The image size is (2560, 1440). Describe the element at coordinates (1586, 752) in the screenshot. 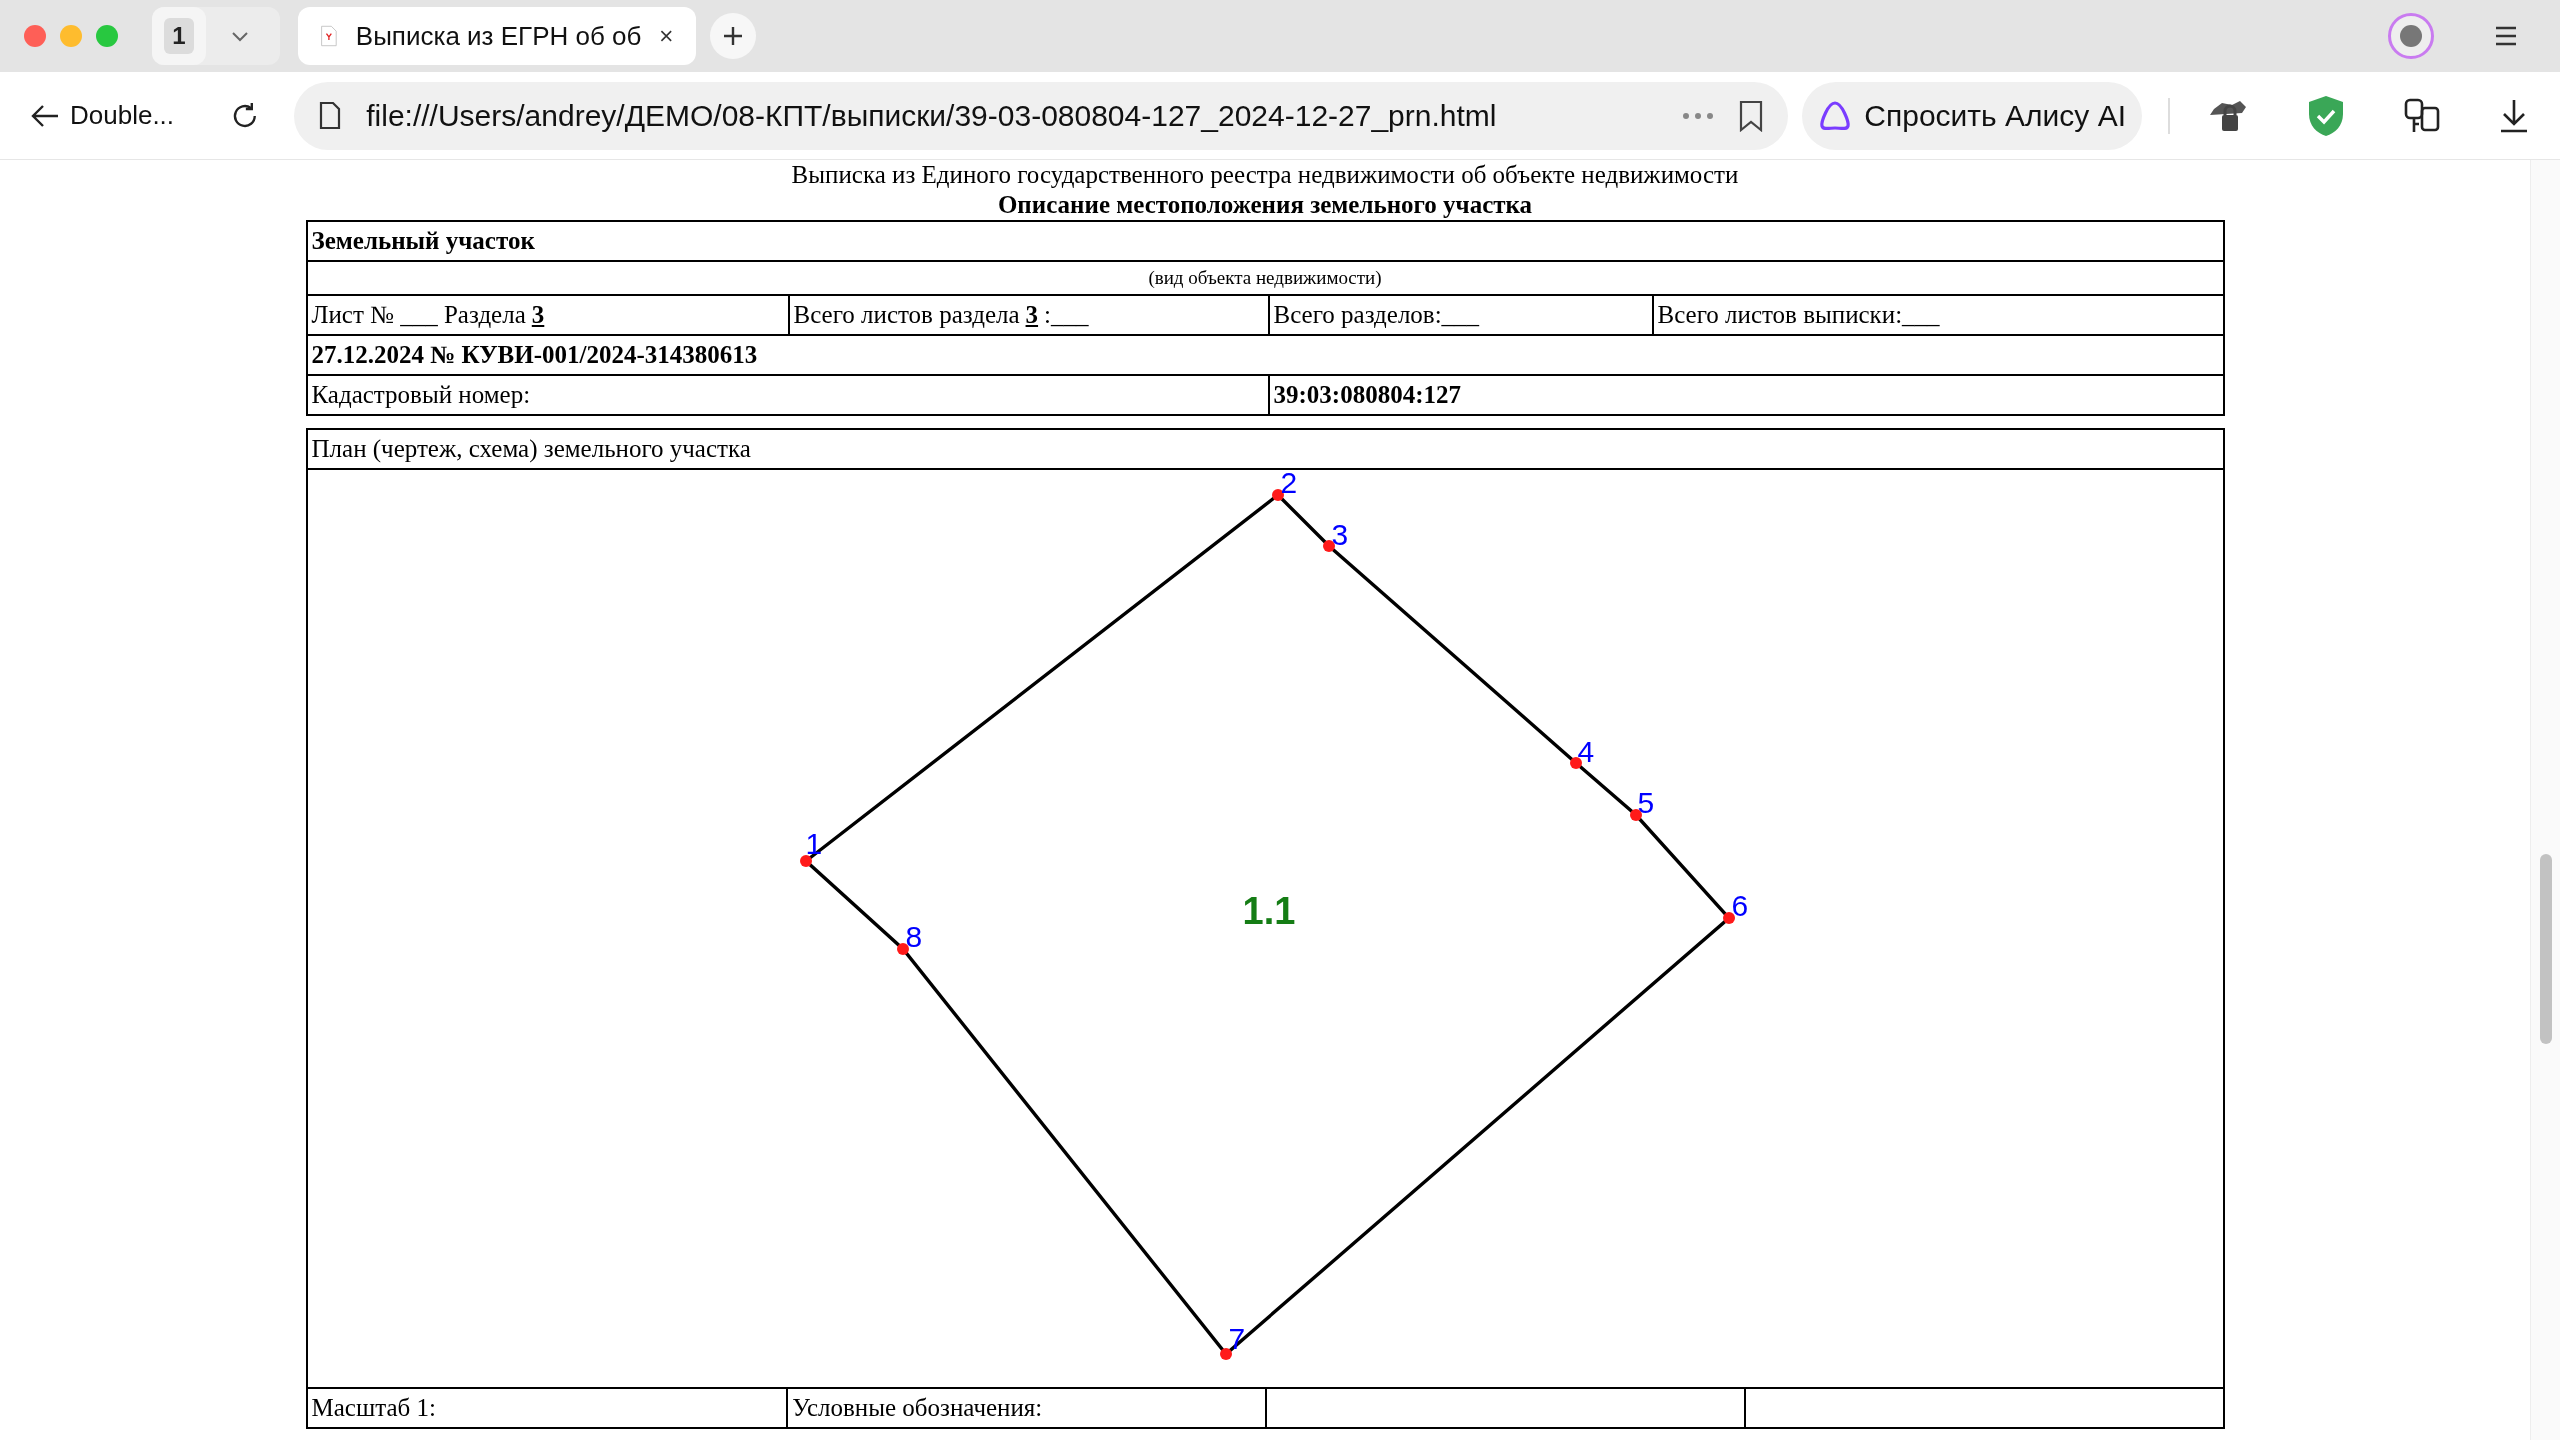

I see `point-number: 4` at that location.